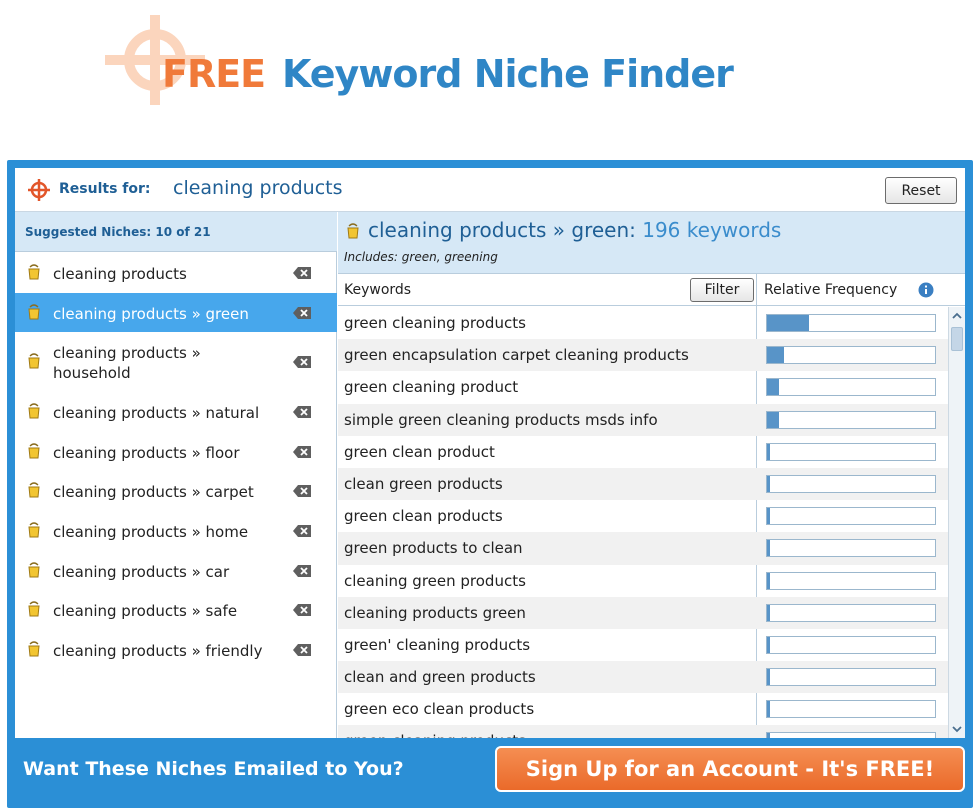  What do you see at coordinates (435, 612) in the screenshot?
I see `keyword-text: cleaning products green` at bounding box center [435, 612].